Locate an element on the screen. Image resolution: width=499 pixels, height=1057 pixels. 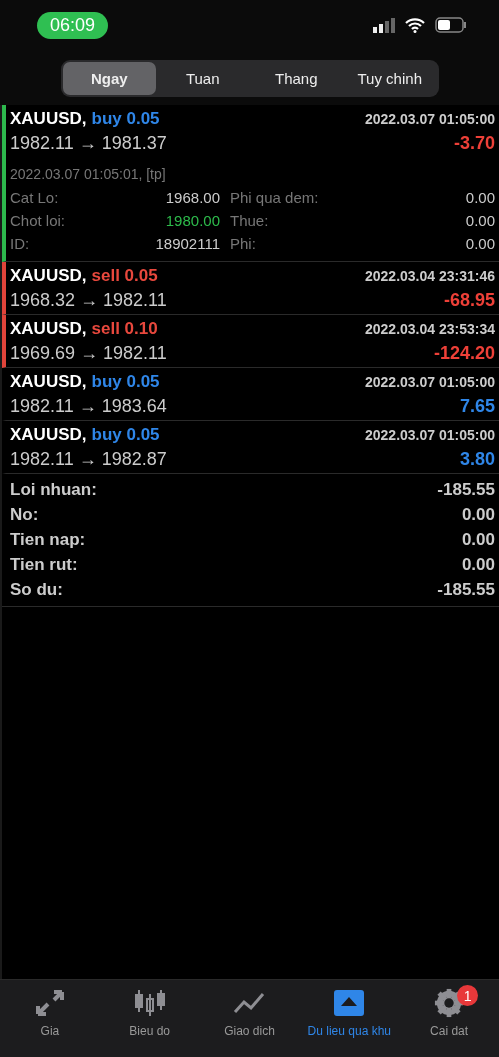
summary-label: No: is located at coordinates (24, 515).